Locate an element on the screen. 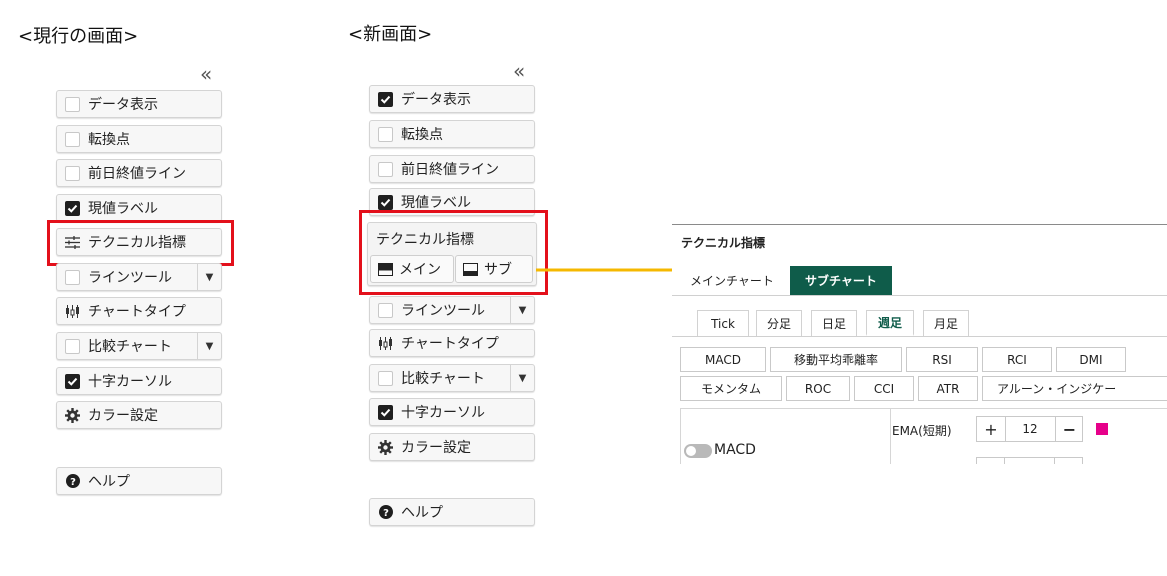 This screenshot has height=576, width=1167. dialog-title: テクニカル指標 is located at coordinates (723, 243).